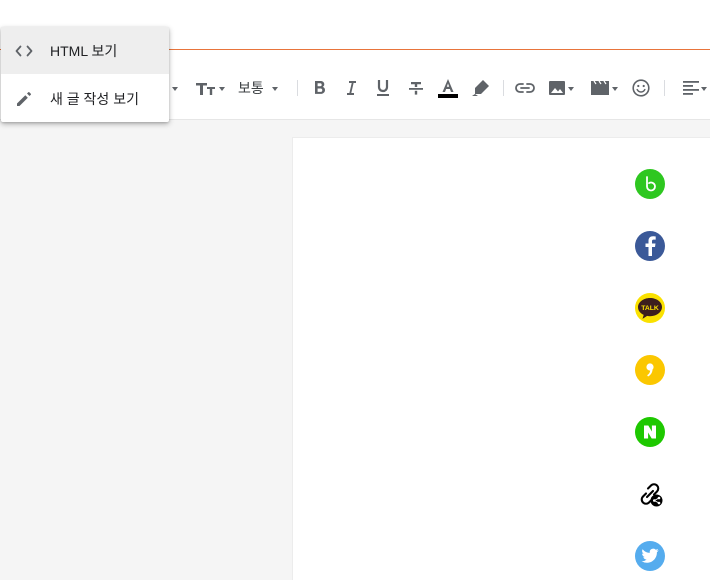  I want to click on text-color-icon, so click(448, 88).